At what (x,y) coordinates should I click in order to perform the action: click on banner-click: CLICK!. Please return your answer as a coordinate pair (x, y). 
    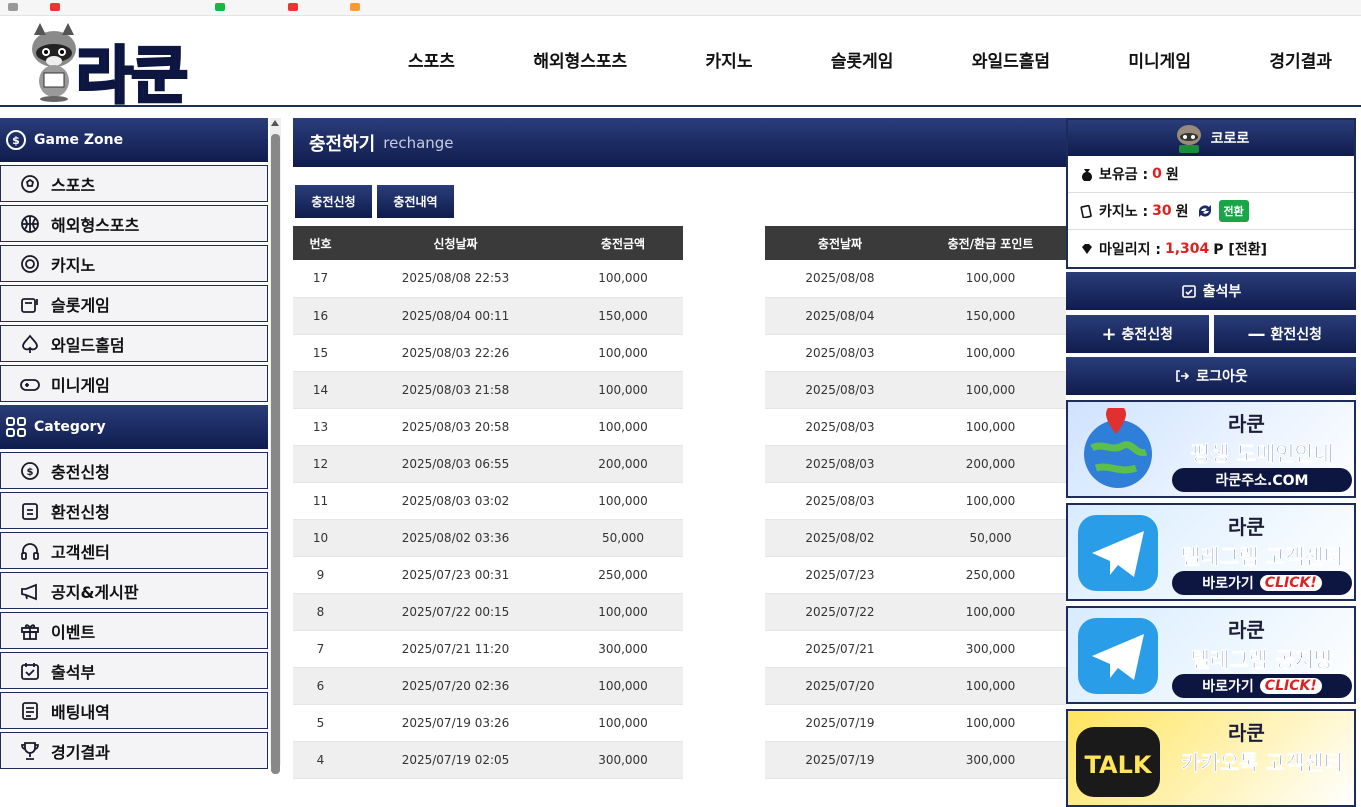
    Looking at the image, I should click on (1290, 686).